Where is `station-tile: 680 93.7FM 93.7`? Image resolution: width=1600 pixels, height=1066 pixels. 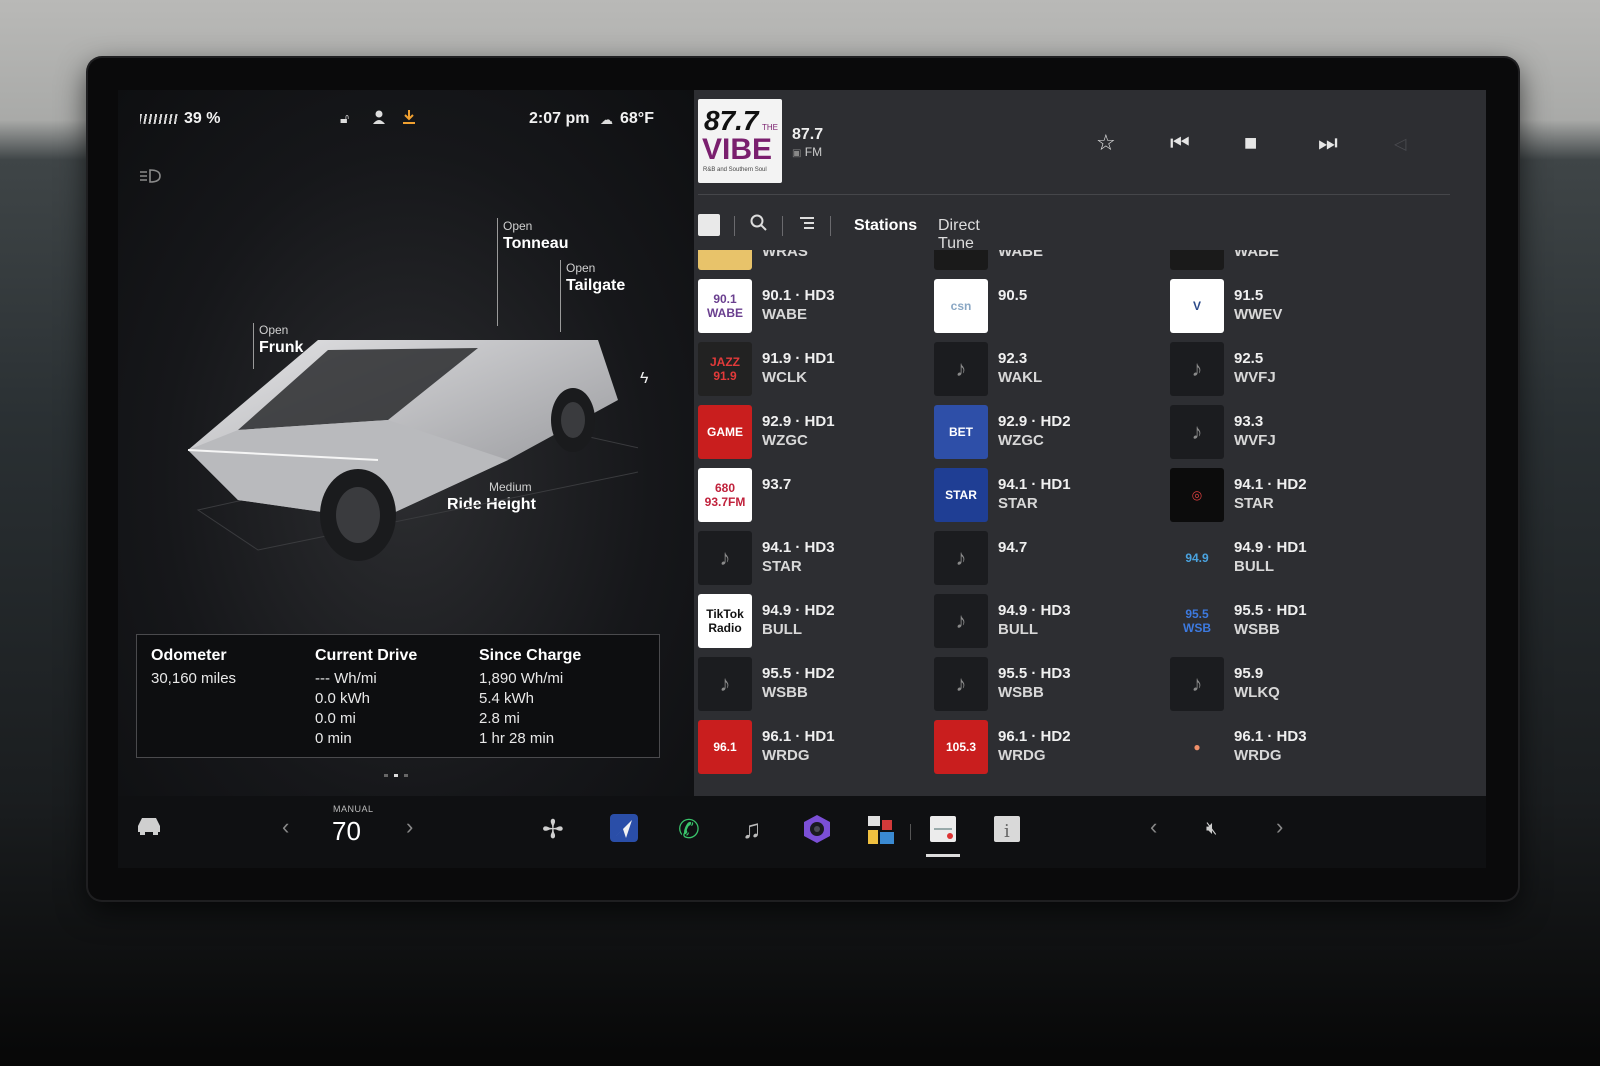 station-tile: 680 93.7FM 93.7 is located at coordinates (813, 496).